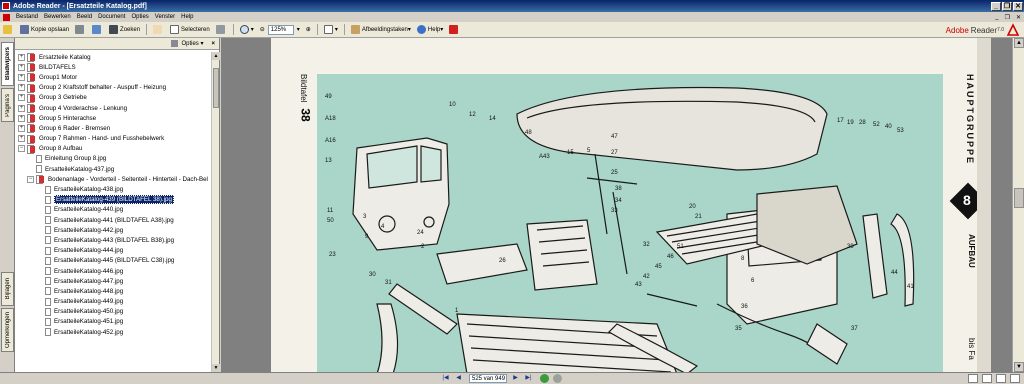  Describe the element at coordinates (247, 29) in the screenshot. I see `zoom-tool-button: ▾` at that location.